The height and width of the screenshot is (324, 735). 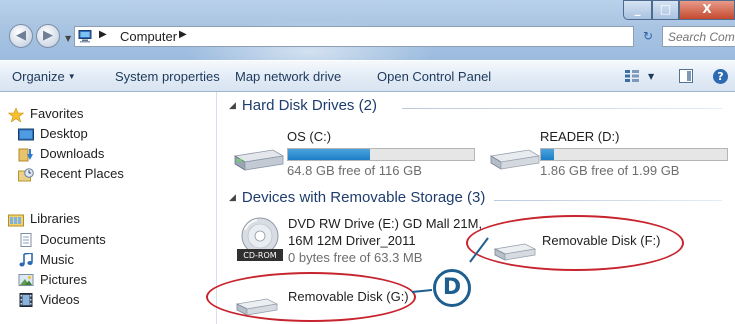 I want to click on back-button: ◀, so click(x=21, y=36).